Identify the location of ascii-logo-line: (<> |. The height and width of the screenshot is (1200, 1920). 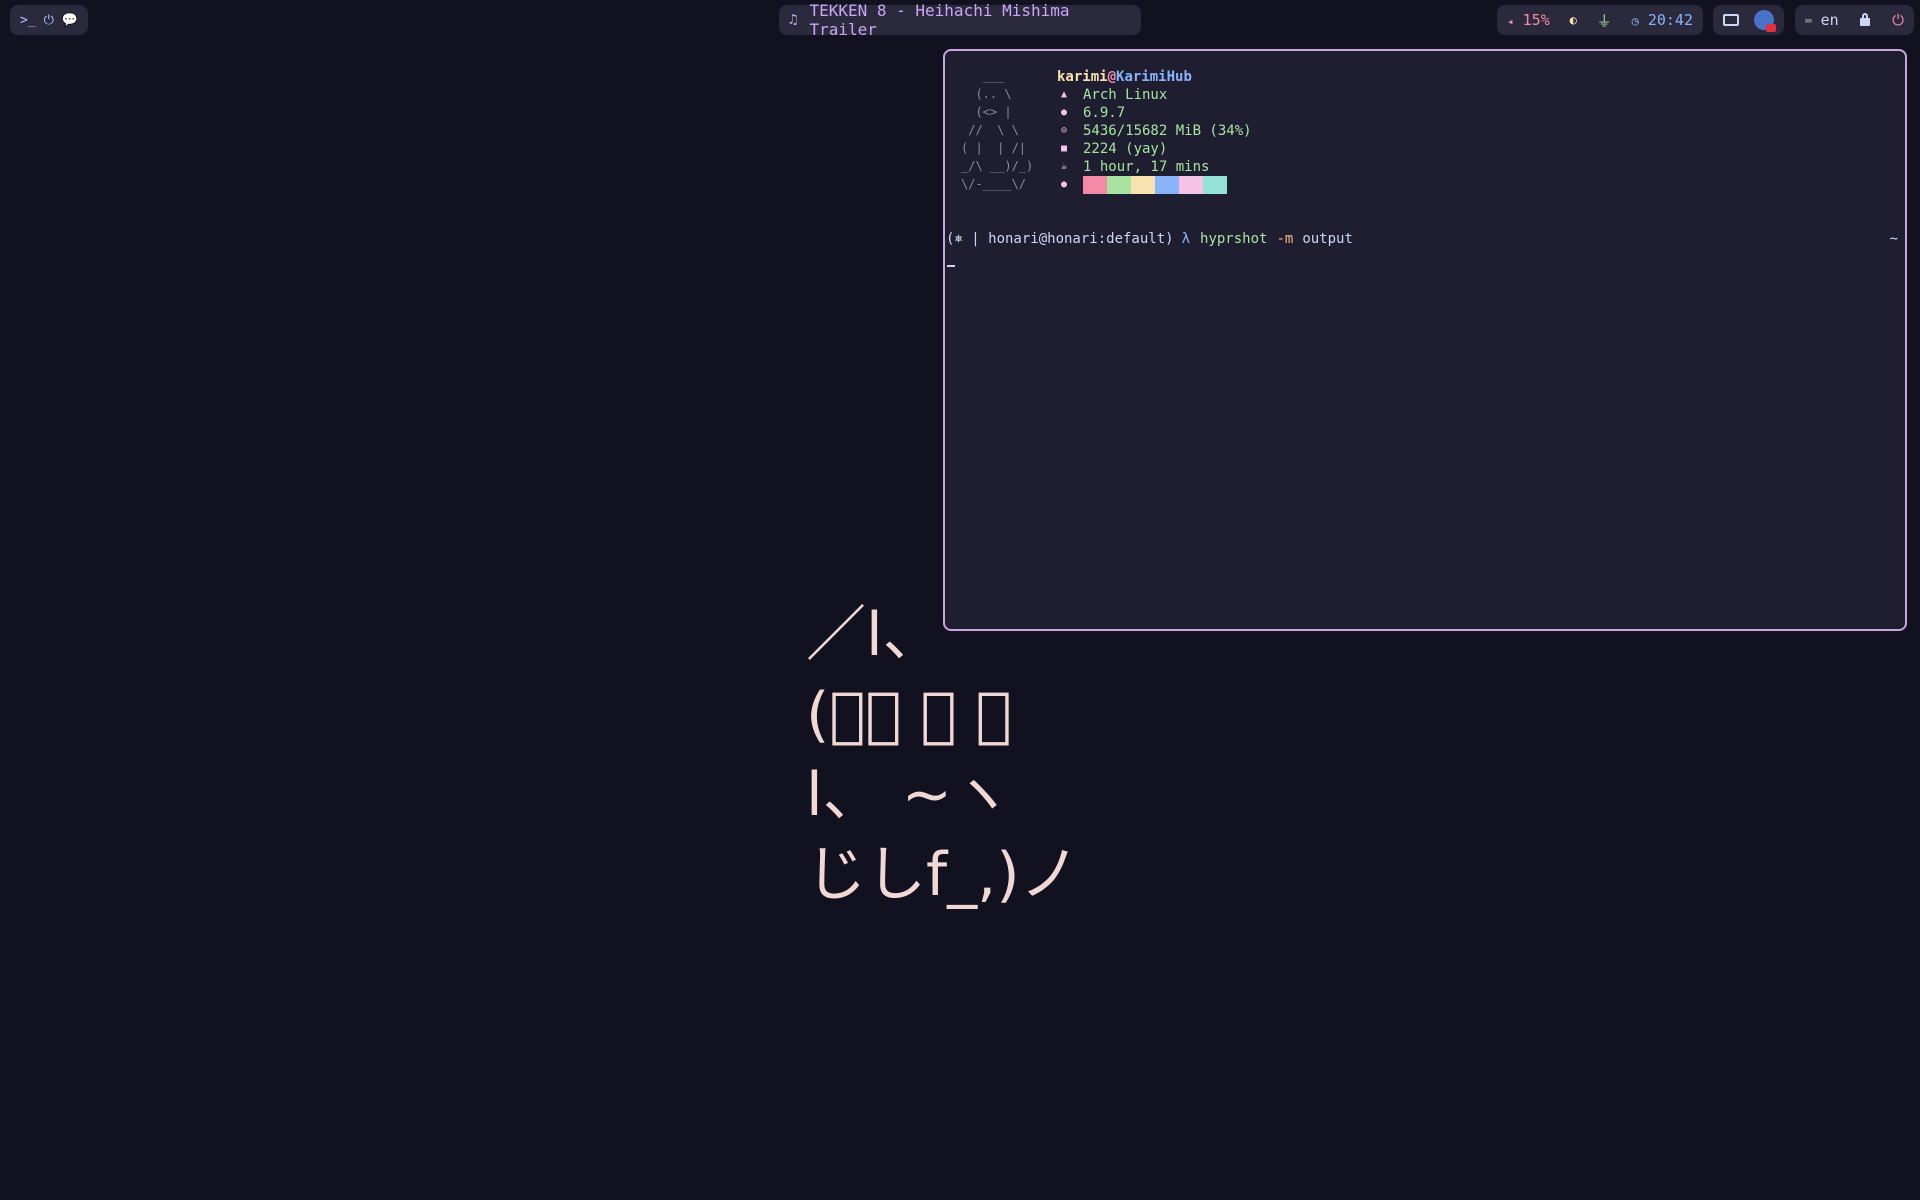
(986, 112).